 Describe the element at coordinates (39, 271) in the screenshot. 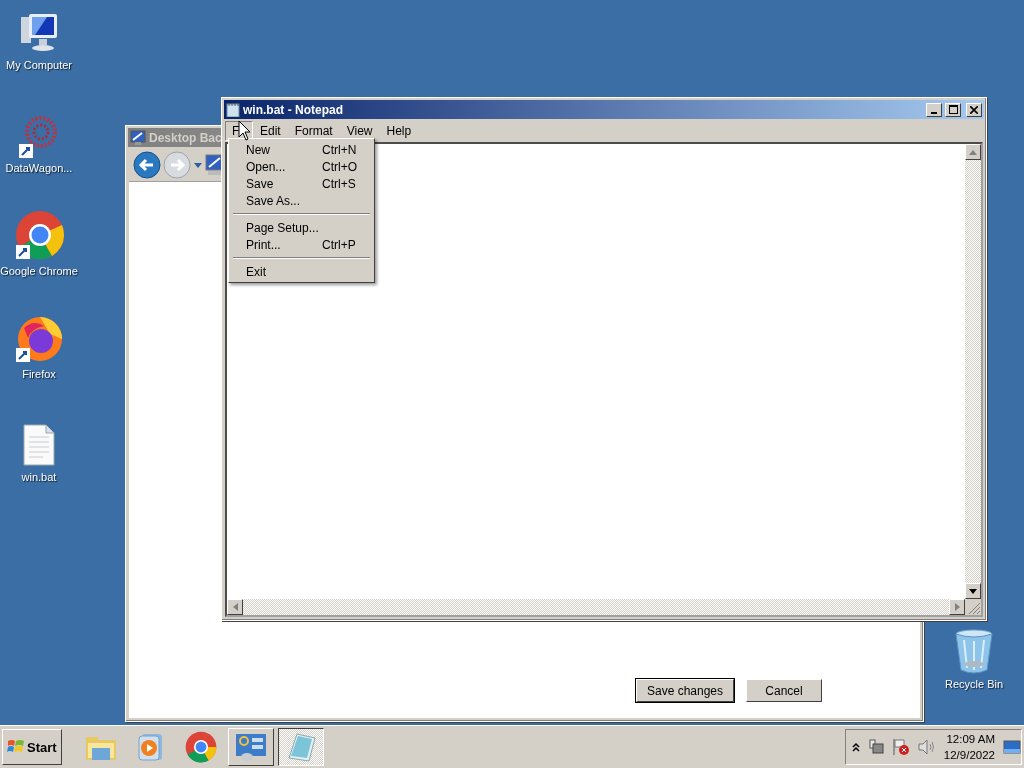

I see `icon-label: Google Chrome` at that location.